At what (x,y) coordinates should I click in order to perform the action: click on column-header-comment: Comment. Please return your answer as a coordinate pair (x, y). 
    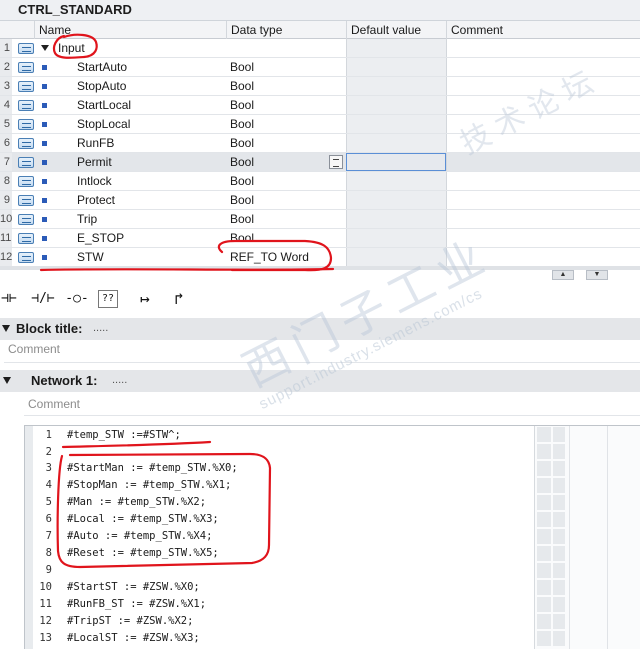
    Looking at the image, I should click on (543, 30).